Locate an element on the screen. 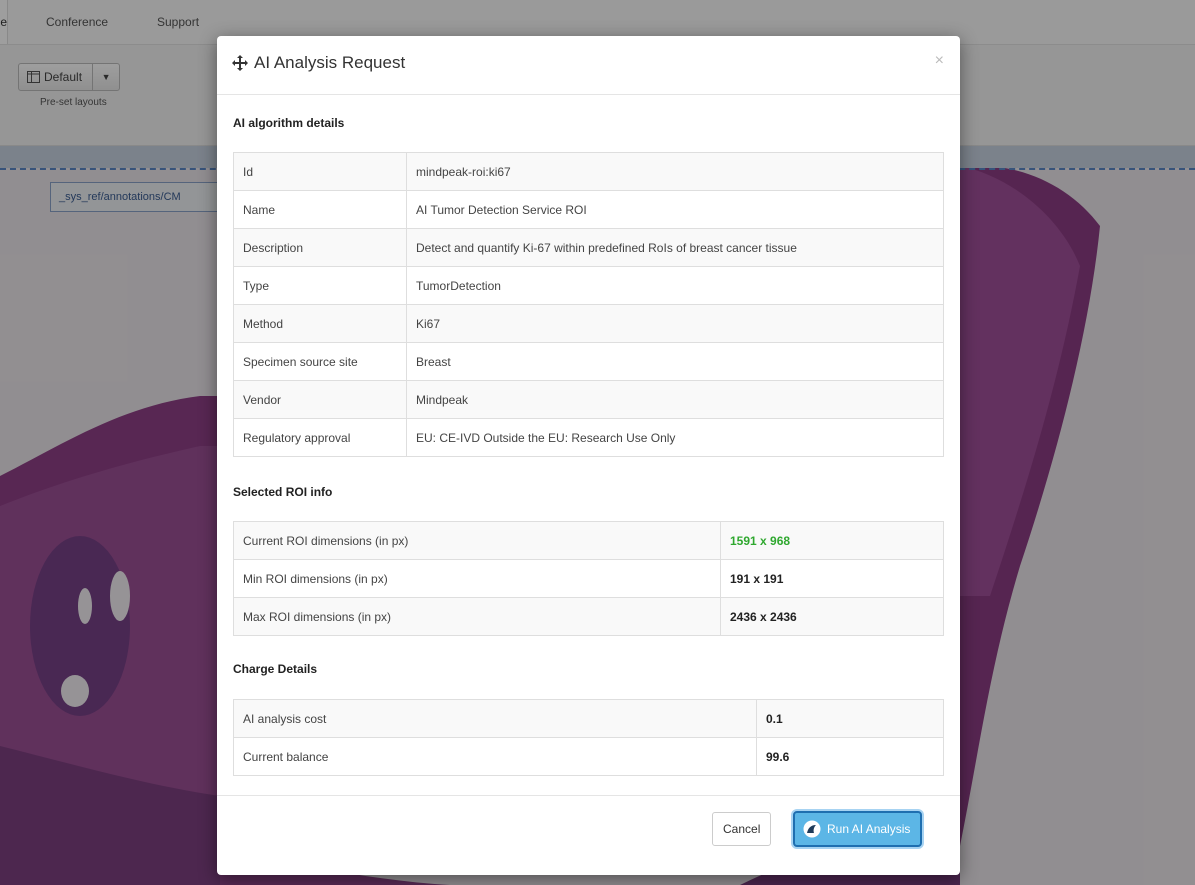 Image resolution: width=1195 pixels, height=885 pixels. cancel-button: Cancel is located at coordinates (742, 829).